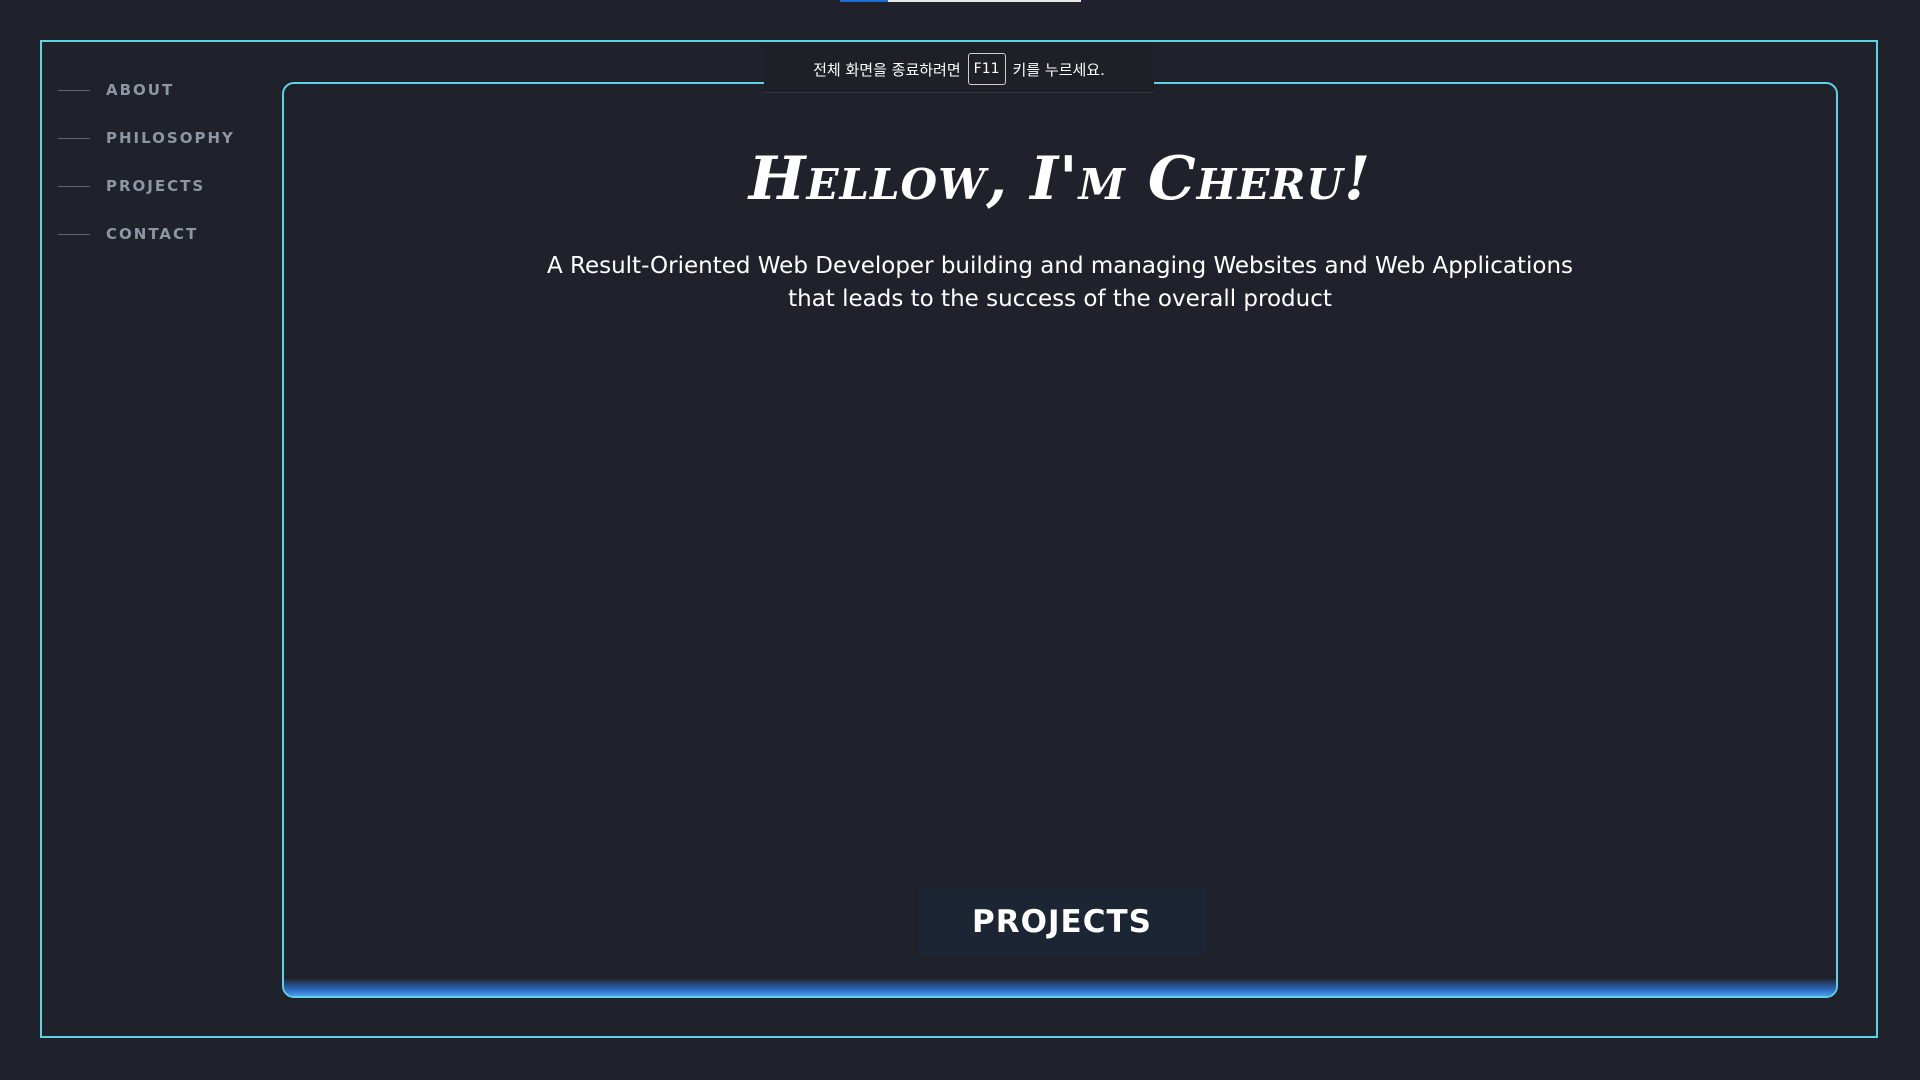 This screenshot has width=1920, height=1080. What do you see at coordinates (156, 186) in the screenshot?
I see `sidebar-item-label: PROJECTS` at bounding box center [156, 186].